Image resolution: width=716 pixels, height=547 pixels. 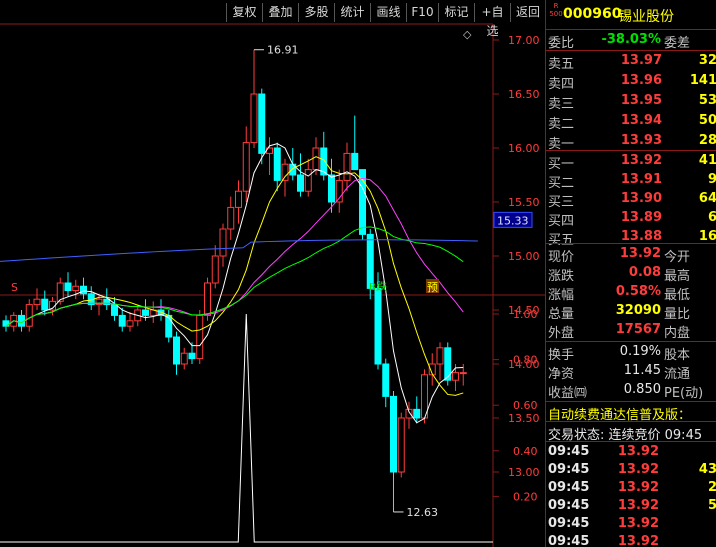 I want to click on stat-label-2: 内盘, so click(x=677, y=333).